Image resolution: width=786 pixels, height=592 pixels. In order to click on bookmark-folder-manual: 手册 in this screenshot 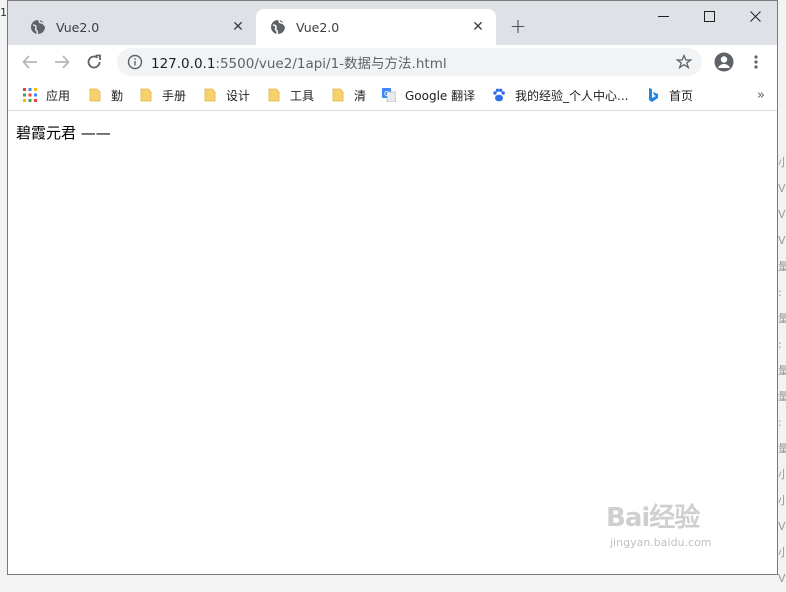, I will do `click(162, 95)`.